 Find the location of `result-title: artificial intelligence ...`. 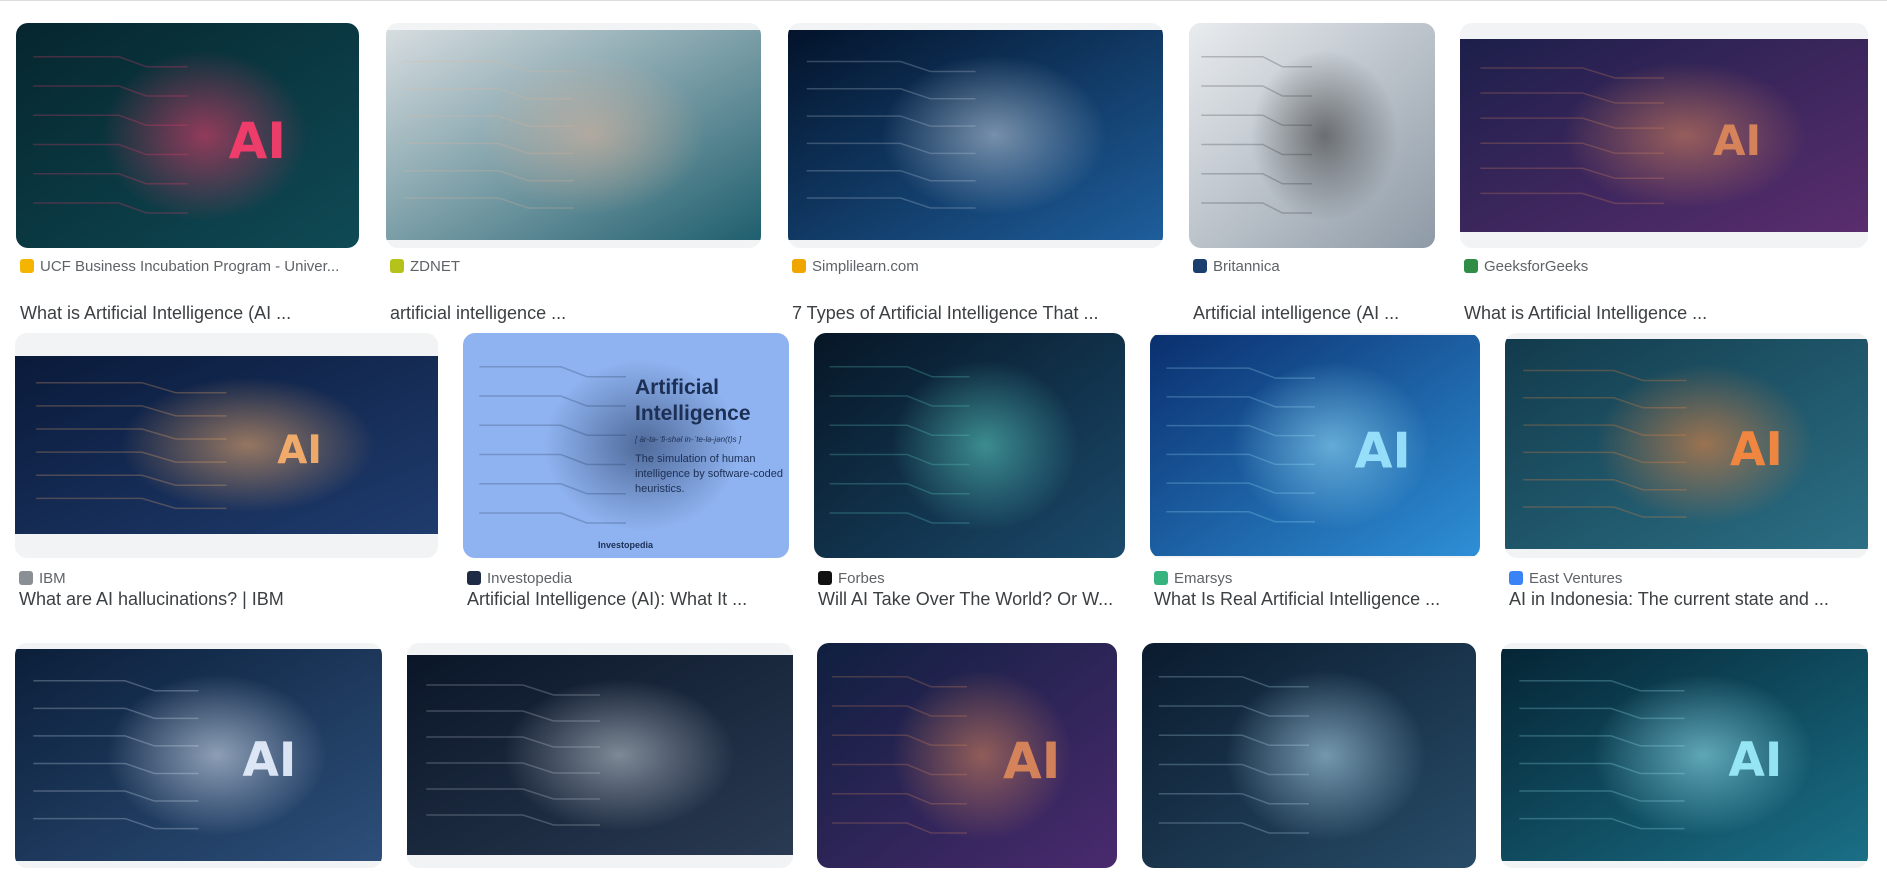

result-title: artificial intelligence ... is located at coordinates (577, 313).